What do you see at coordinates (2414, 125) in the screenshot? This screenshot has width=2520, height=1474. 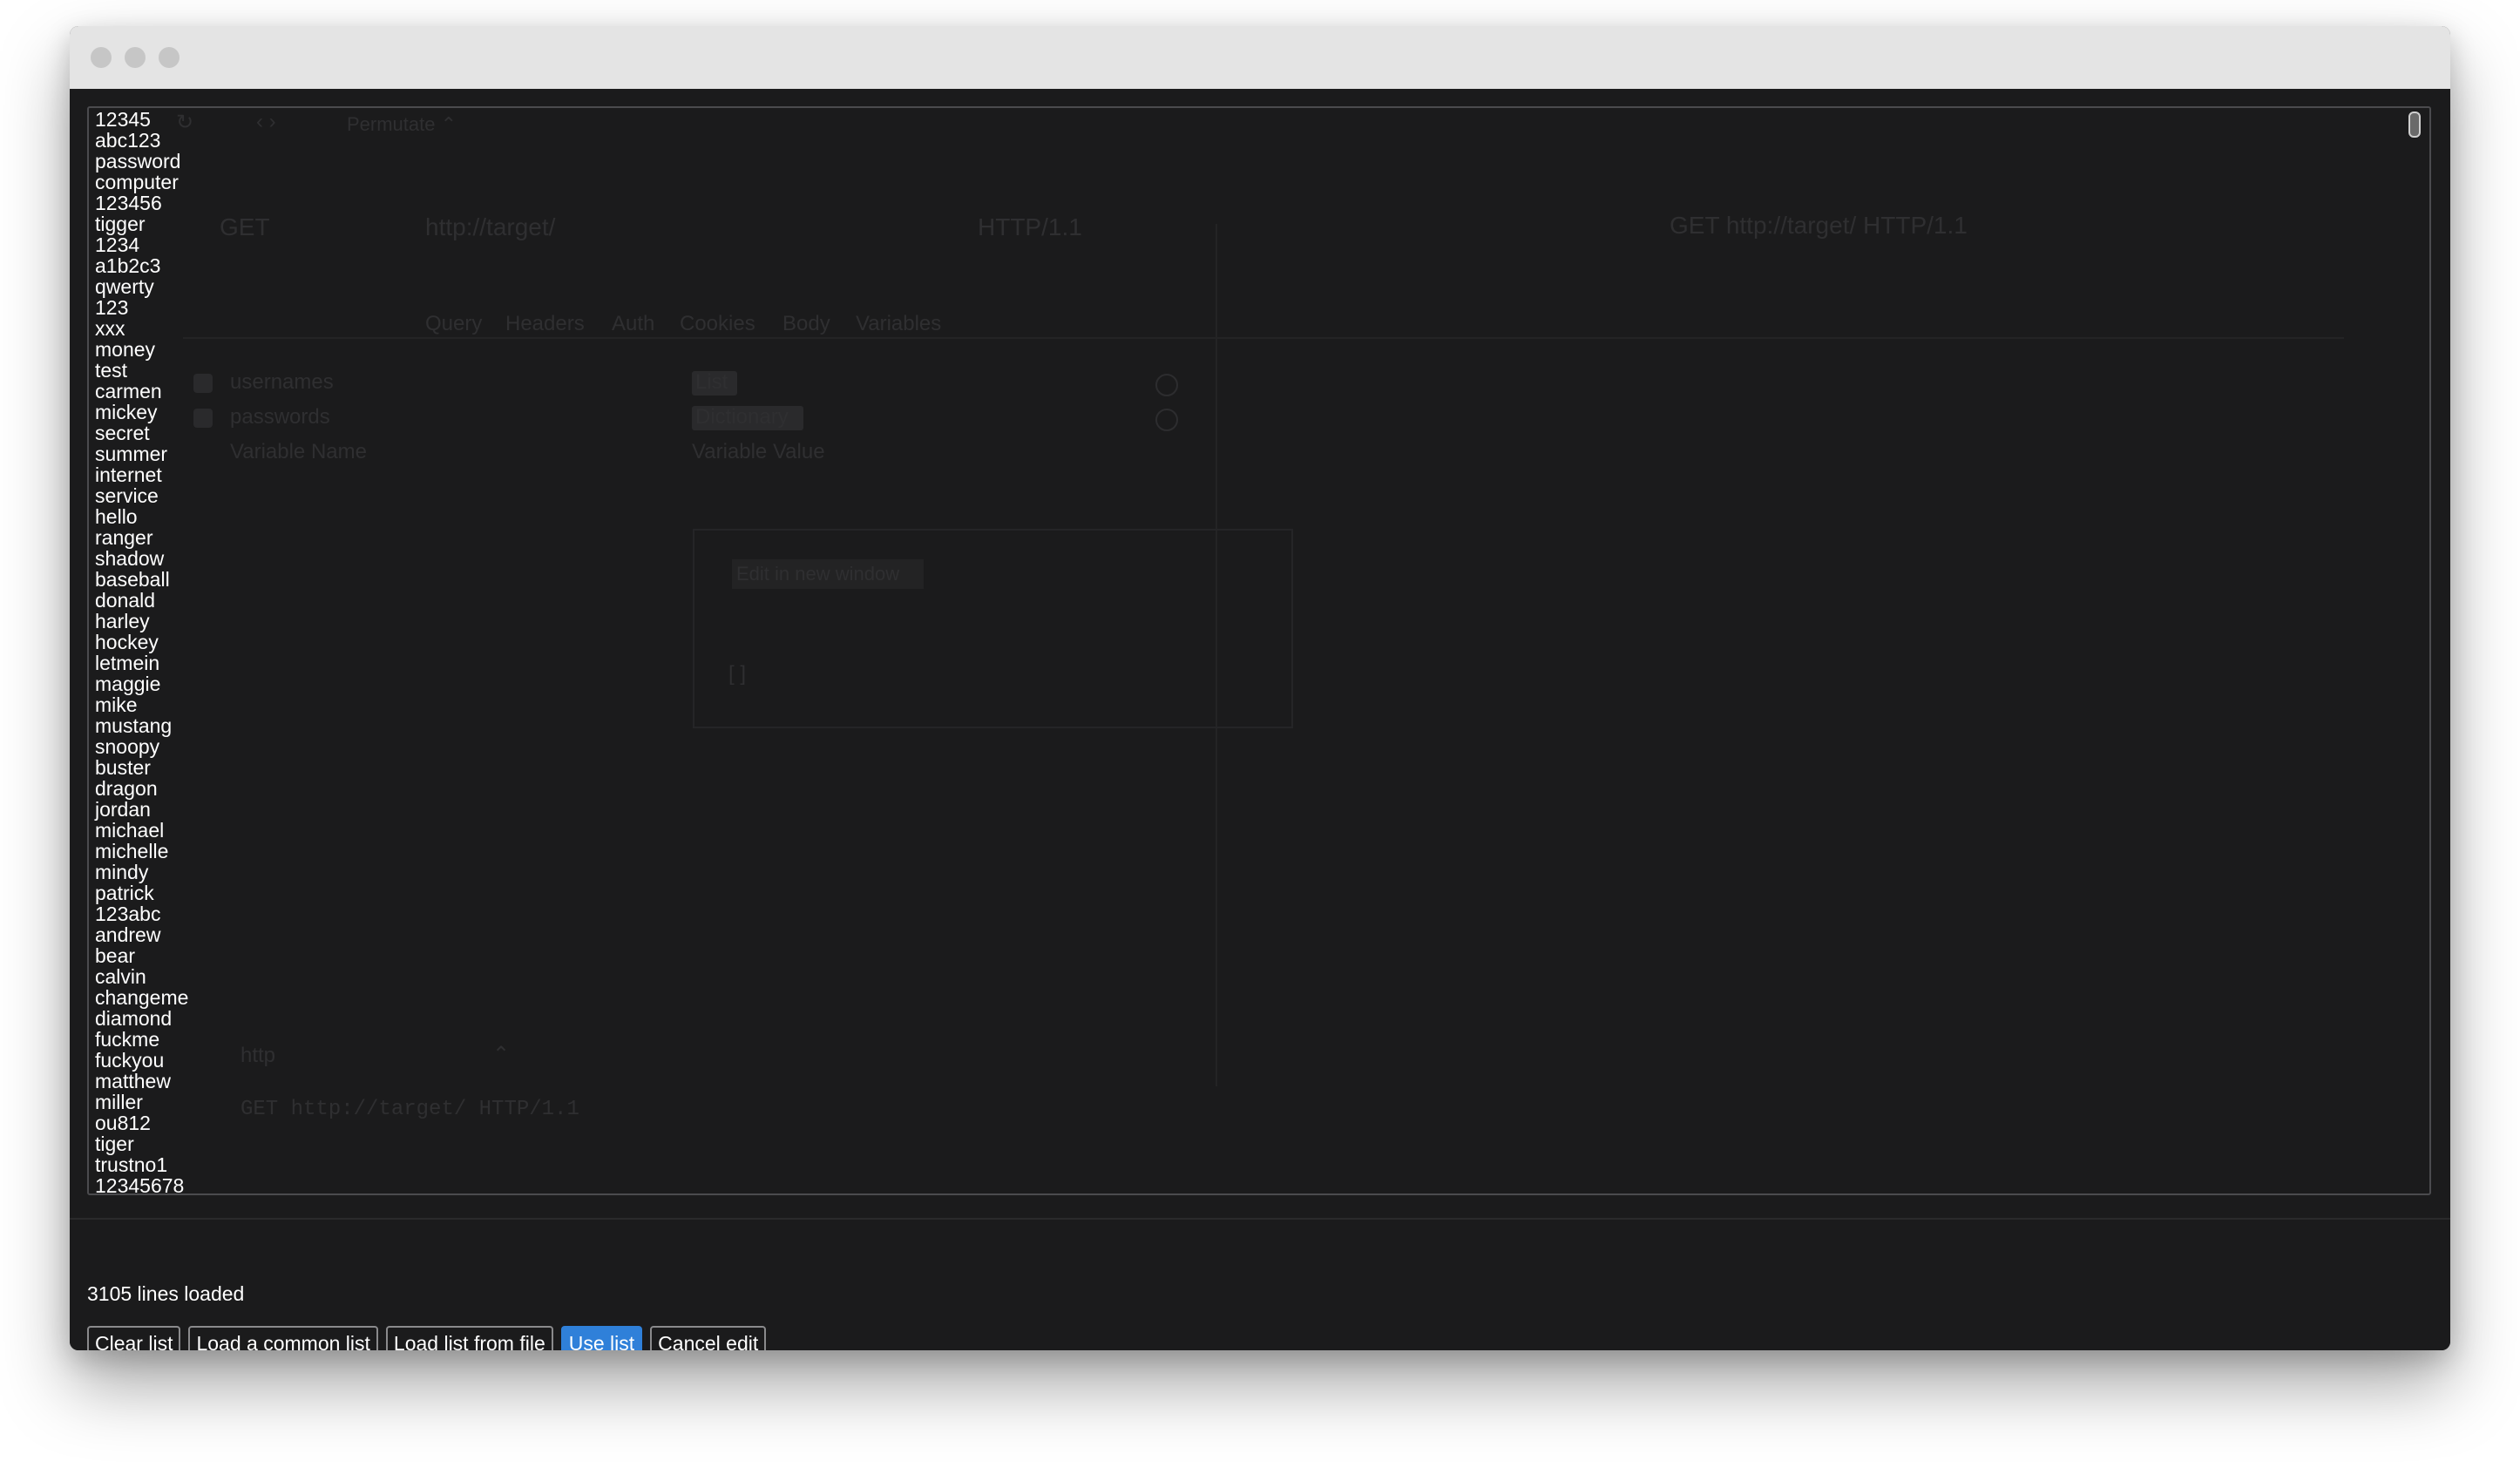 I see `scrollbar-thumb` at bounding box center [2414, 125].